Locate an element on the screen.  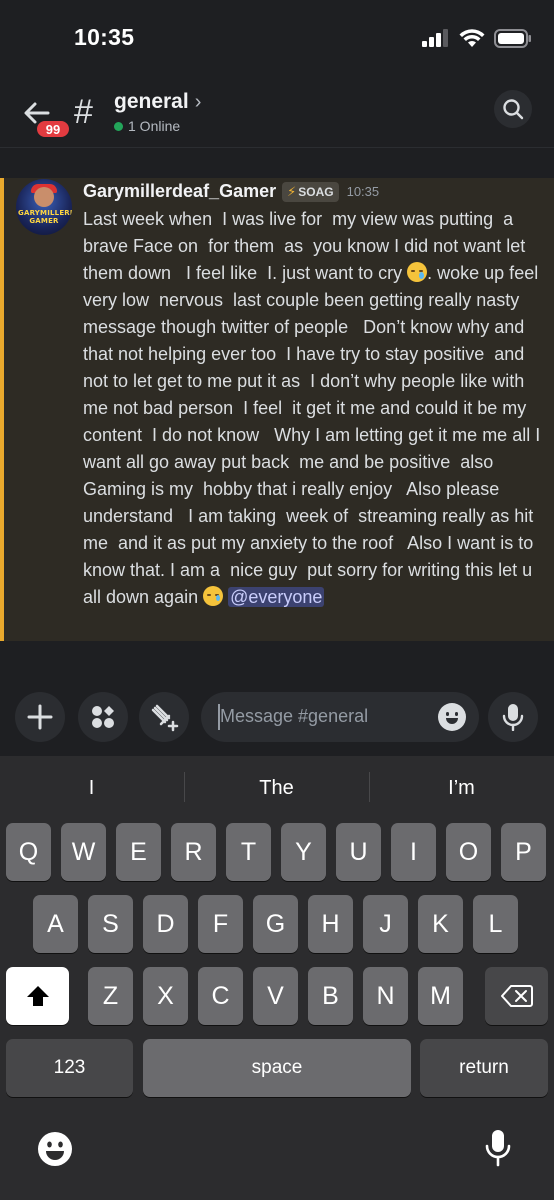
shift-arrow-icon is located at coordinates (37, 996).